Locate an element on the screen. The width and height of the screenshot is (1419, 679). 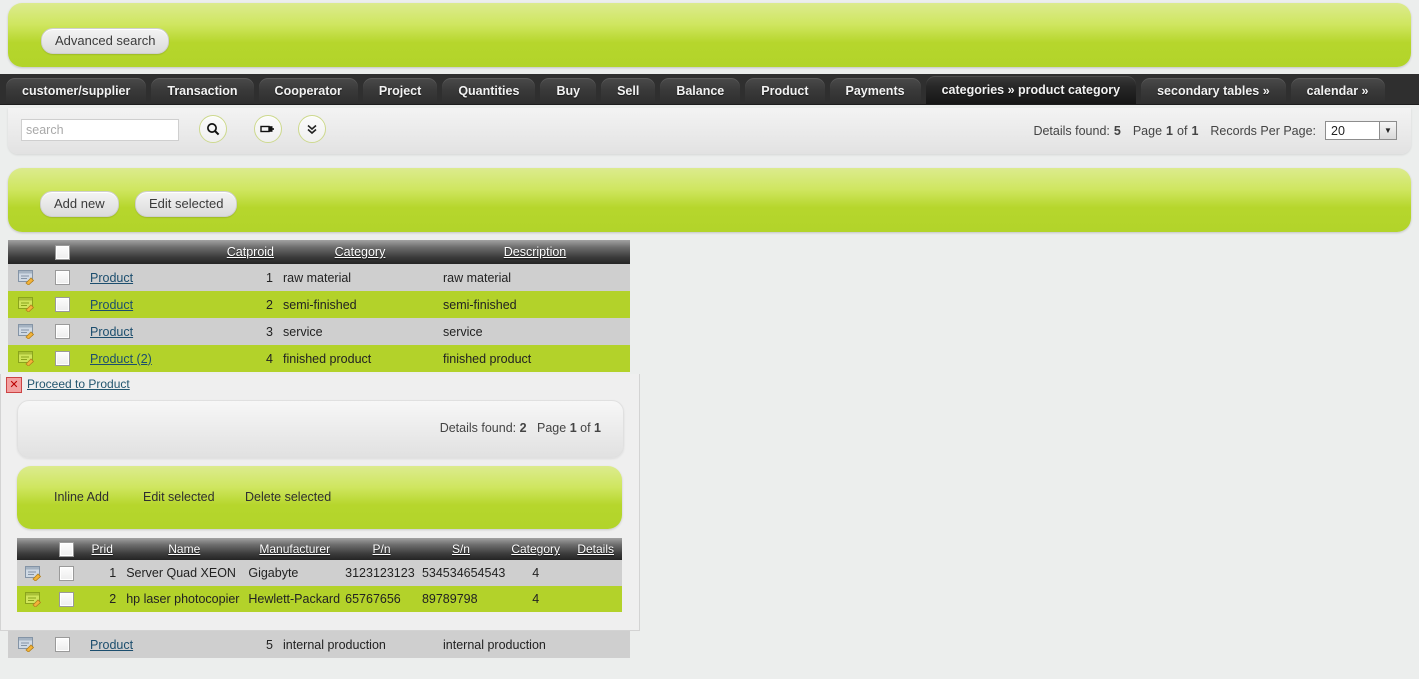
tab-transaction: Transaction is located at coordinates (202, 91).